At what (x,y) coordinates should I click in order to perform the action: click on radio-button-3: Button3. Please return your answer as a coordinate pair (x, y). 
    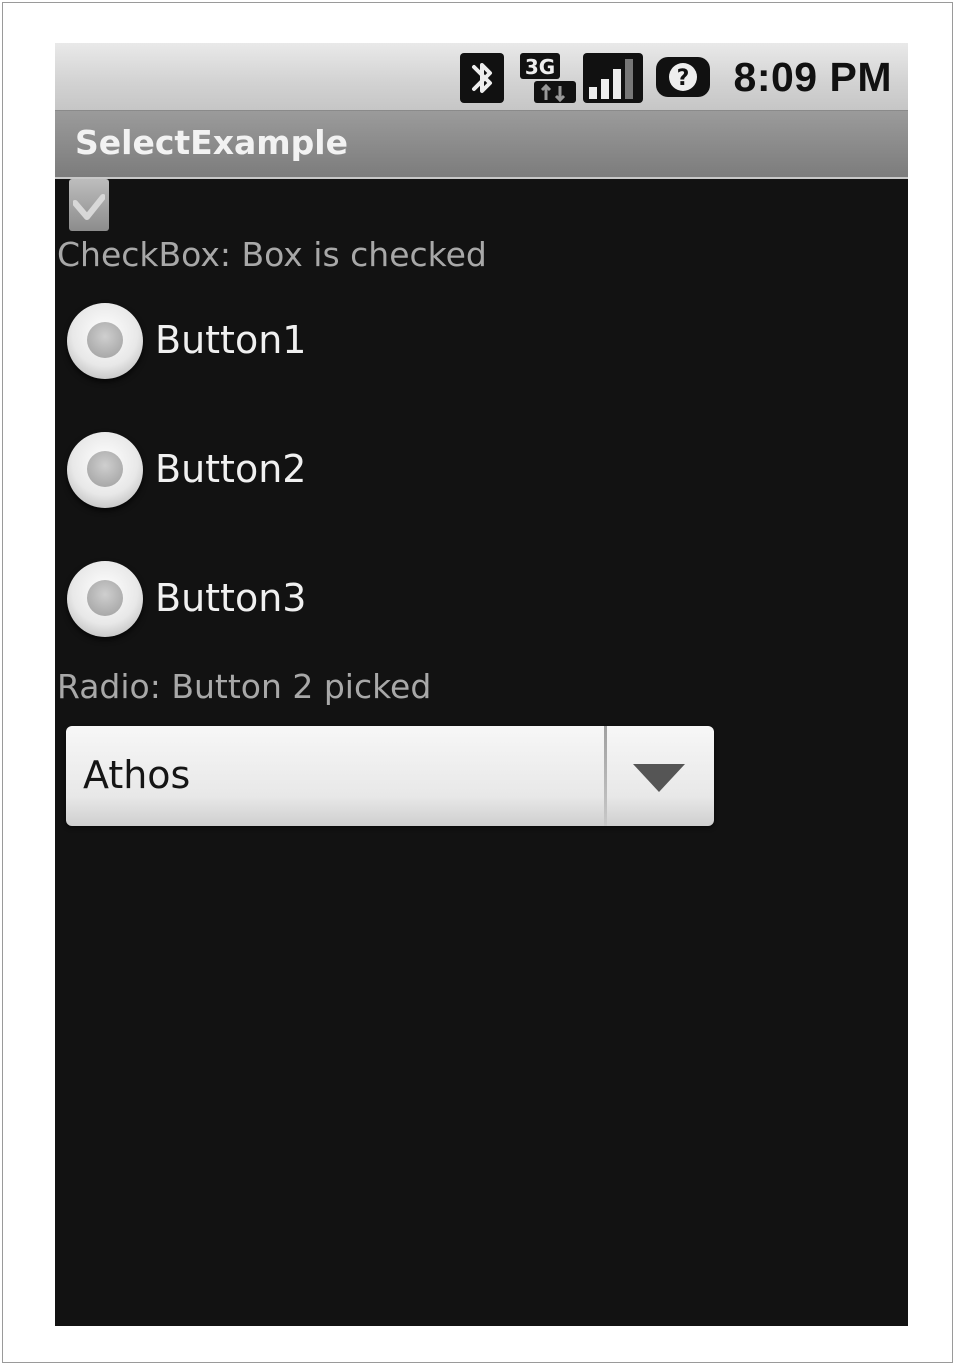
    Looking at the image, I should click on (315, 599).